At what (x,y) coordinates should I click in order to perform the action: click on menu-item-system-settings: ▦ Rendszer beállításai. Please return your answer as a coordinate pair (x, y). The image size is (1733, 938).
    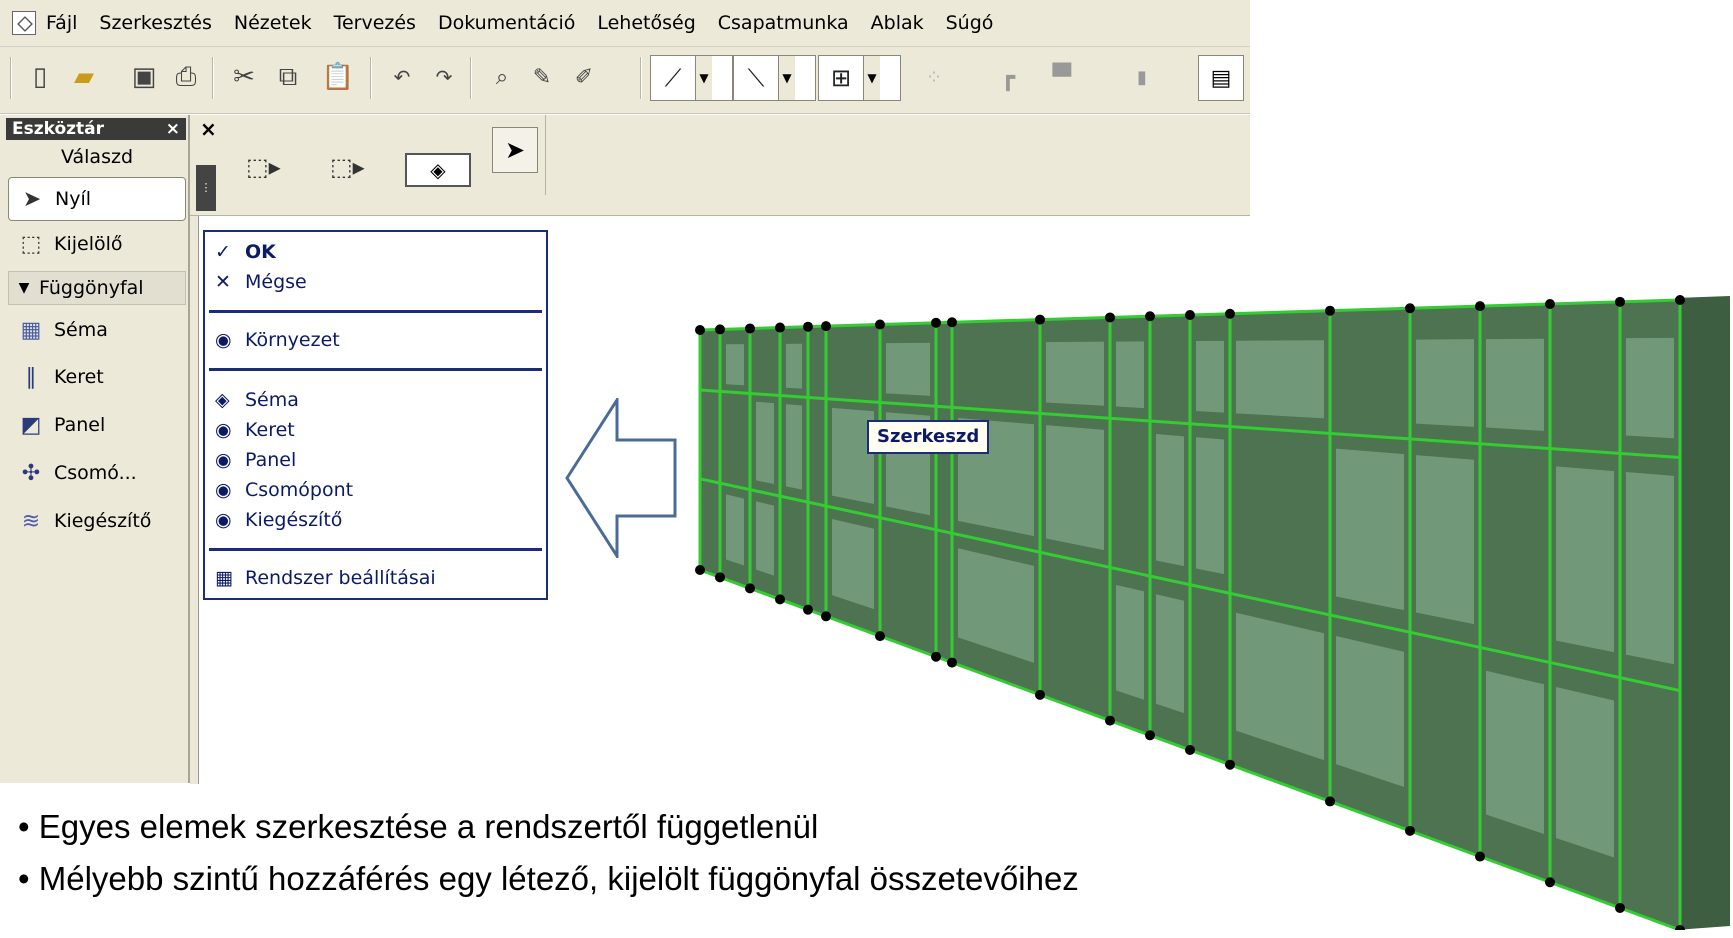
    Looking at the image, I should click on (325, 578).